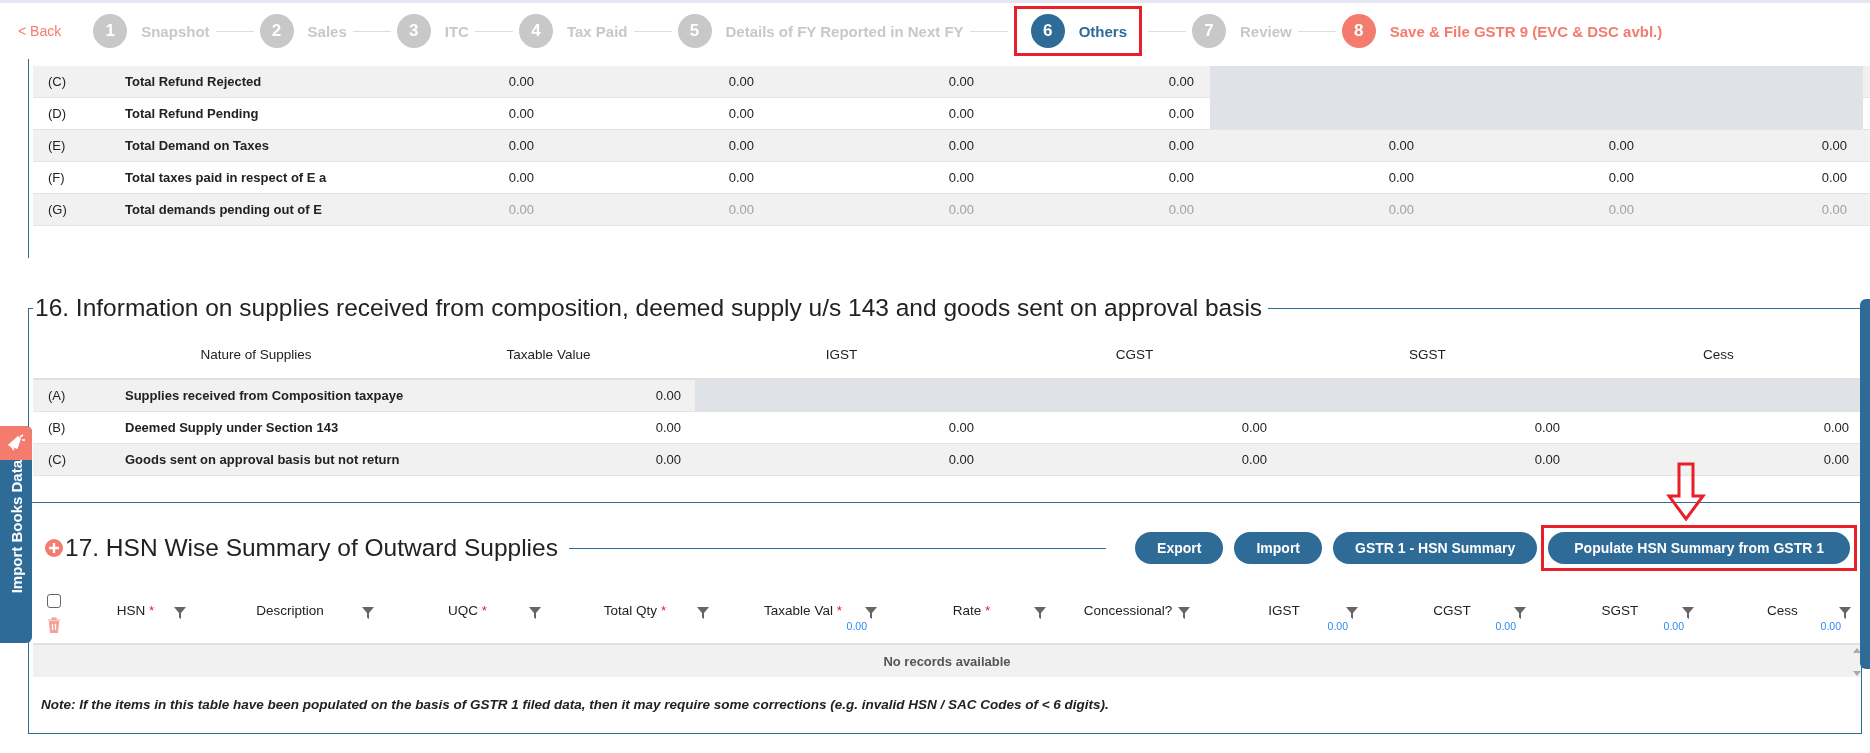  What do you see at coordinates (223, 209) in the screenshot?
I see `row-description: Total demands pending out of E` at bounding box center [223, 209].